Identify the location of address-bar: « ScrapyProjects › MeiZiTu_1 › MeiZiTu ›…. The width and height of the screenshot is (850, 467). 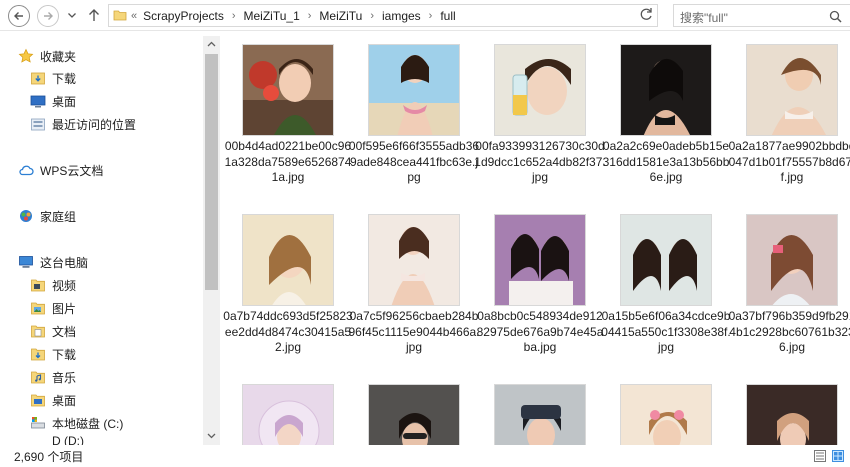
(423, 15).